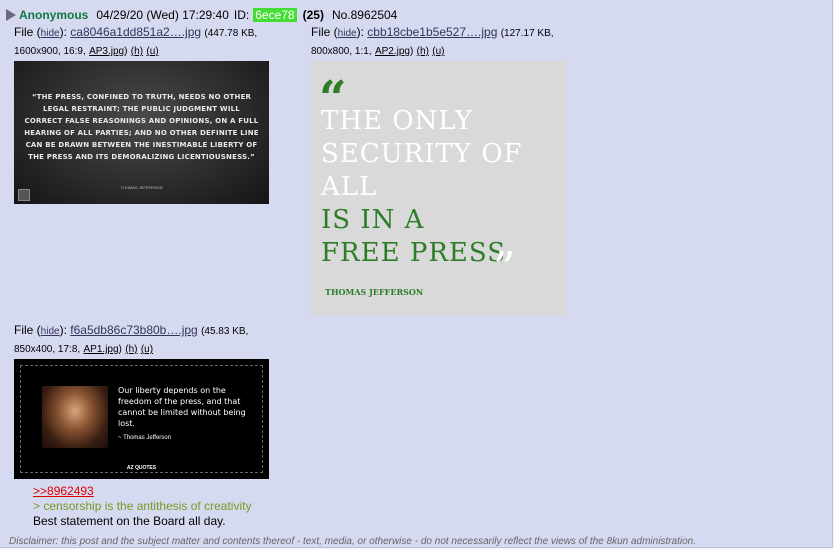  Describe the element at coordinates (129, 521) in the screenshot. I see `post-text: Best statement on the Board all day.` at that location.